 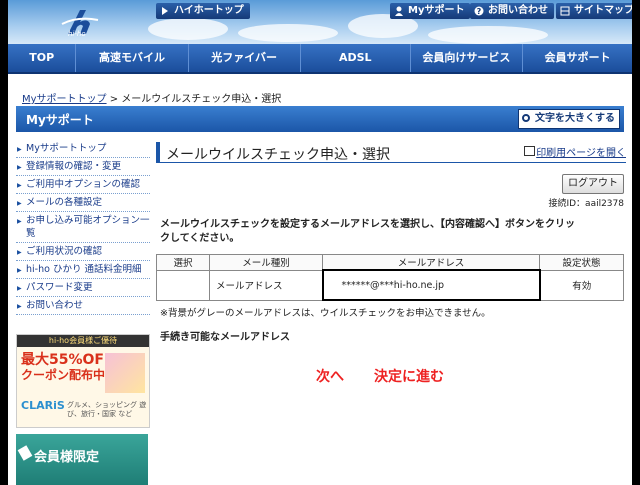 What do you see at coordinates (594, 11) in the screenshot?
I see `header-link-sitemap: サイトマップ` at bounding box center [594, 11].